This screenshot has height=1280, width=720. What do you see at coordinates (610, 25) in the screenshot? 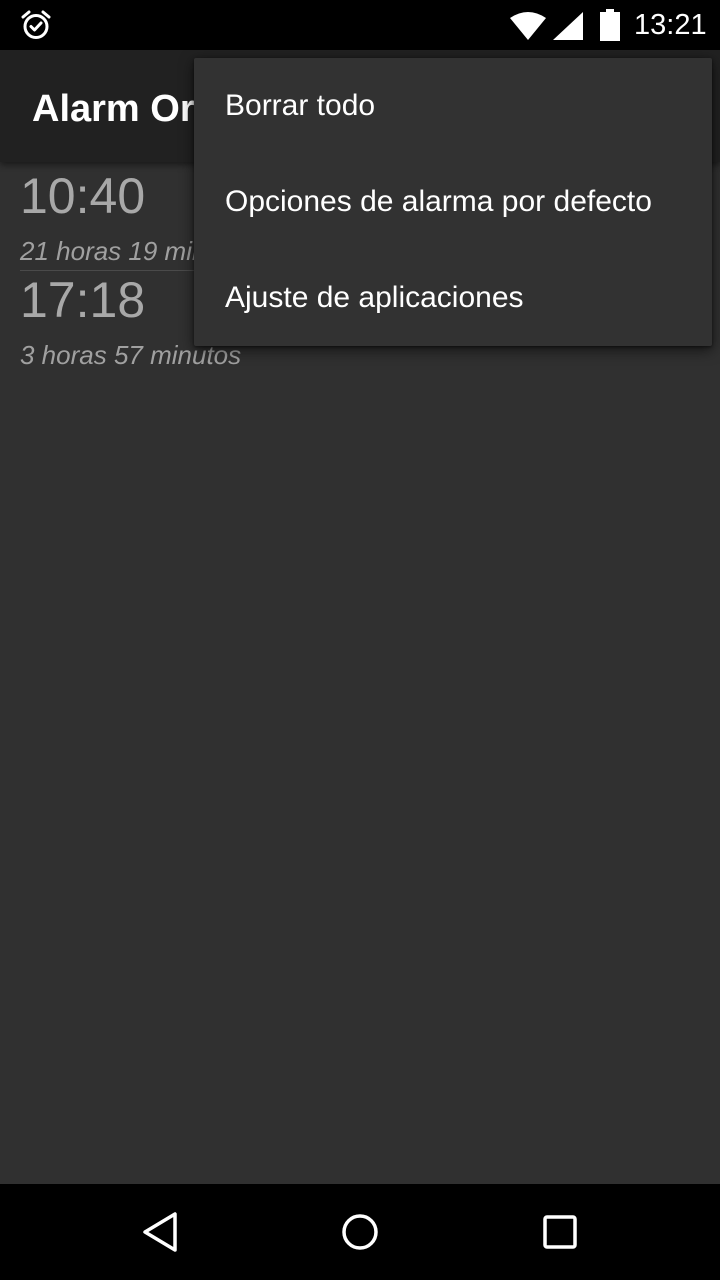
I see `battery-icon` at bounding box center [610, 25].